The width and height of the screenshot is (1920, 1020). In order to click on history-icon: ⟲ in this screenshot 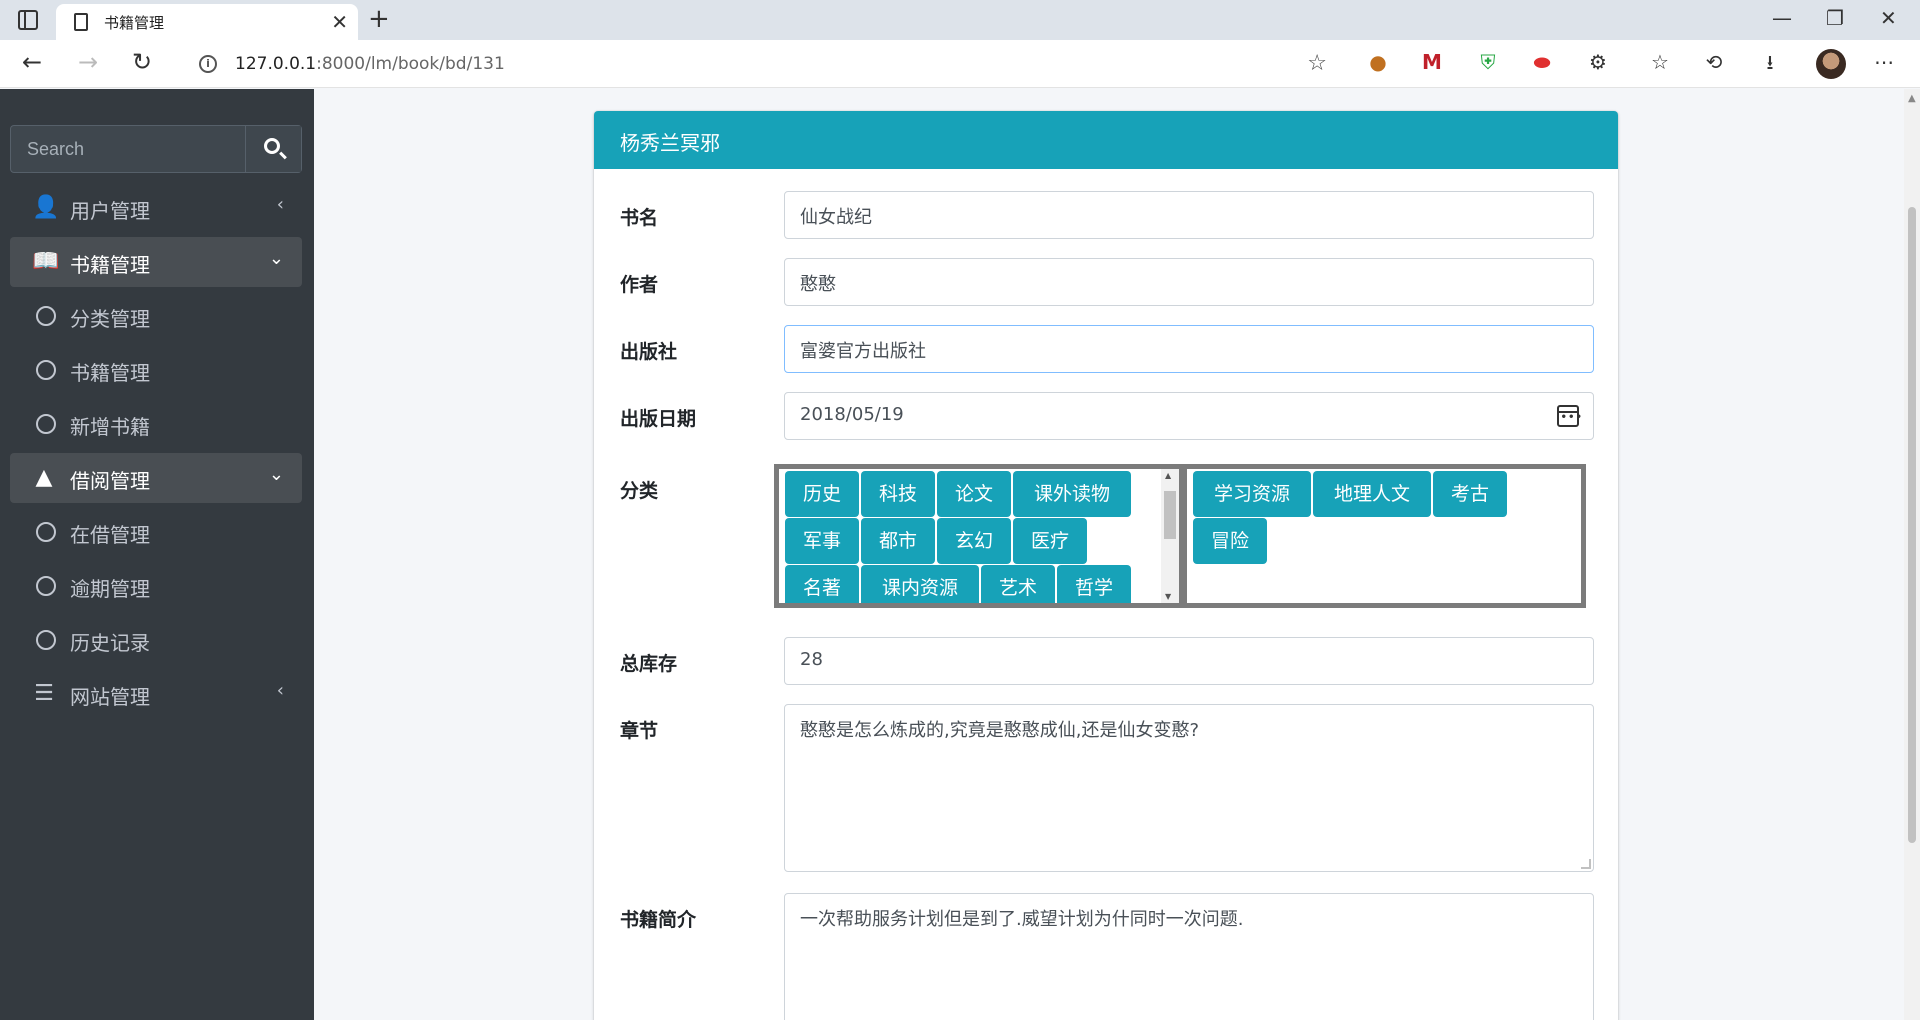, I will do `click(1714, 62)`.